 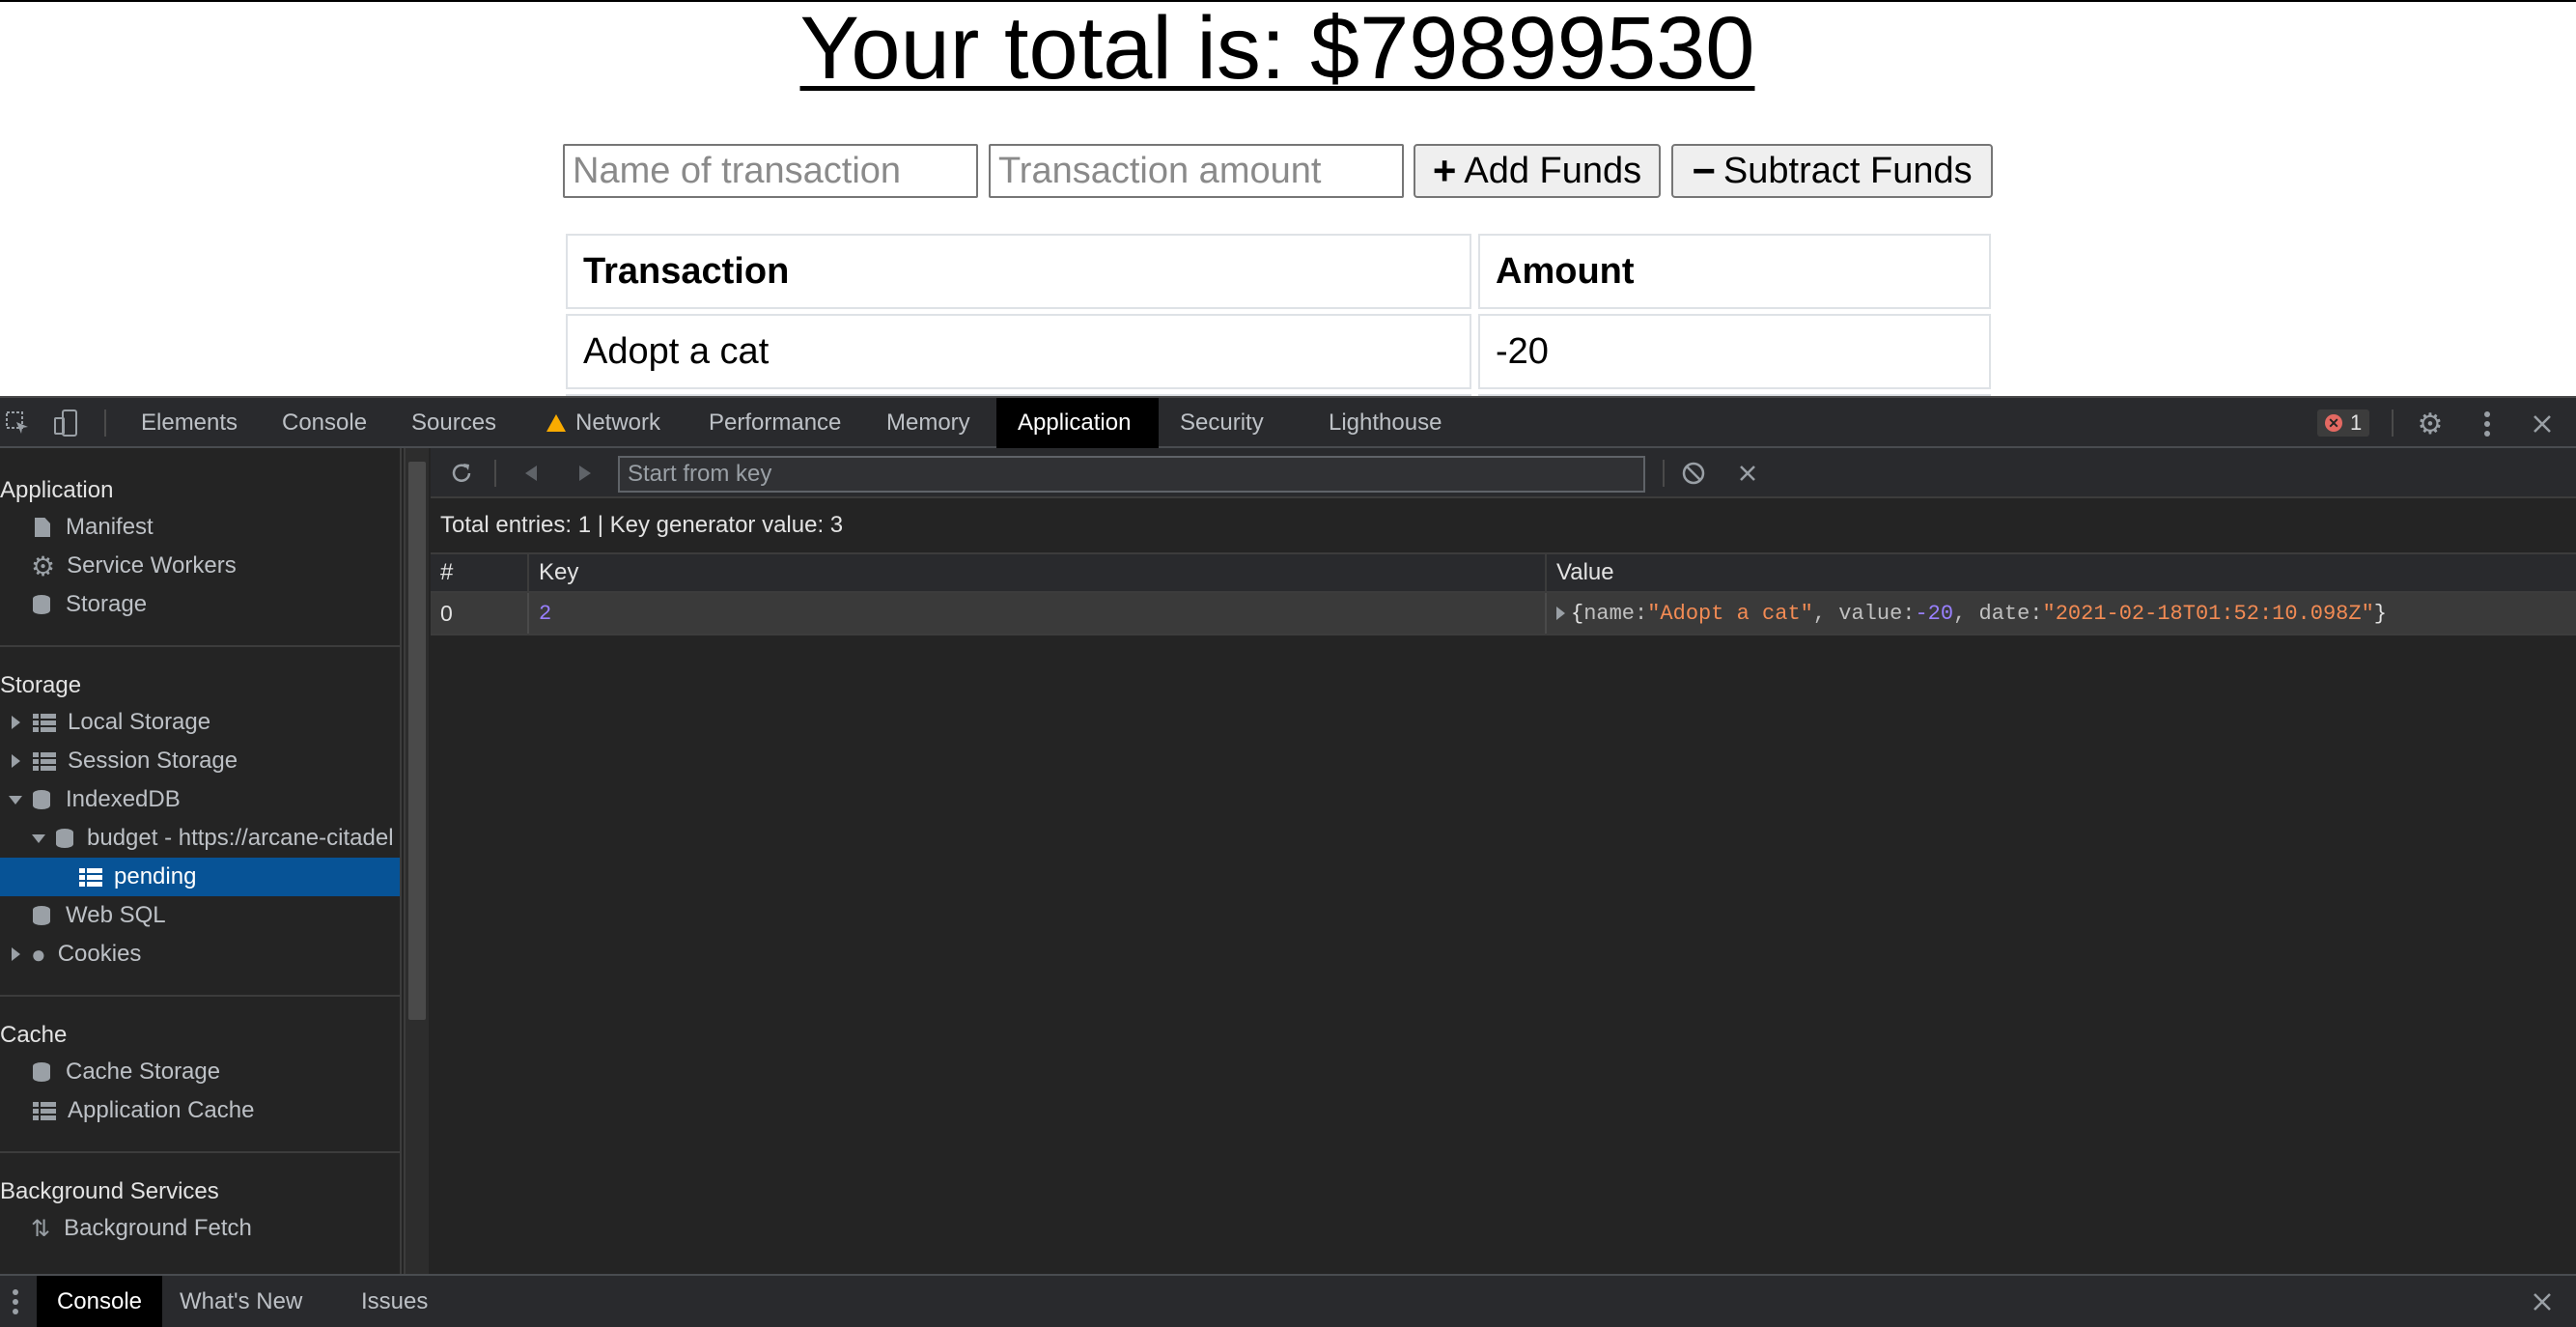 I want to click on plus-icon: +, so click(x=1445, y=171).